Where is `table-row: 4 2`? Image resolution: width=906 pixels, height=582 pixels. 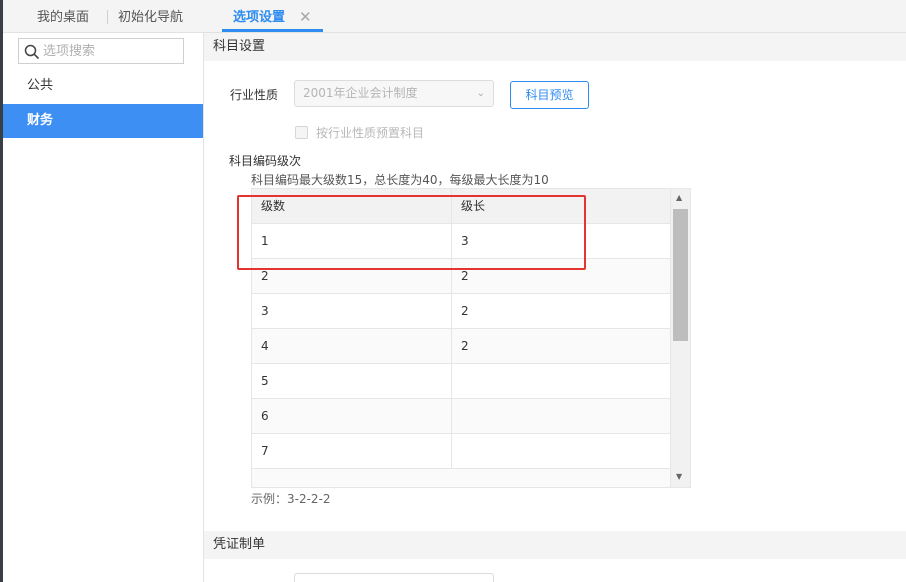 table-row: 4 2 is located at coordinates (461, 346).